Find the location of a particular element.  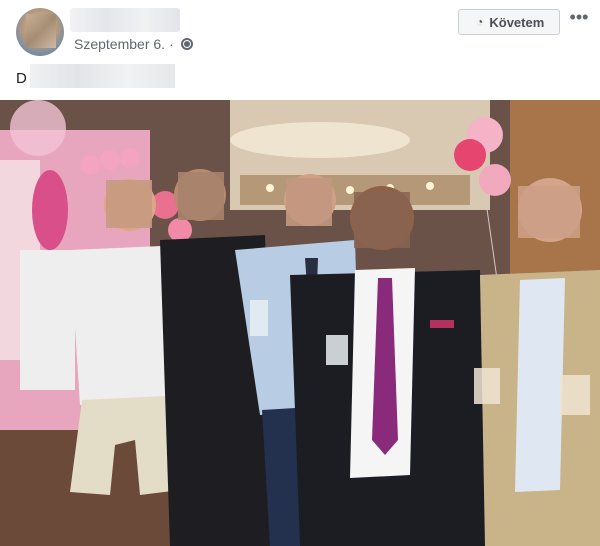

caption-text: D is located at coordinates (21, 78).